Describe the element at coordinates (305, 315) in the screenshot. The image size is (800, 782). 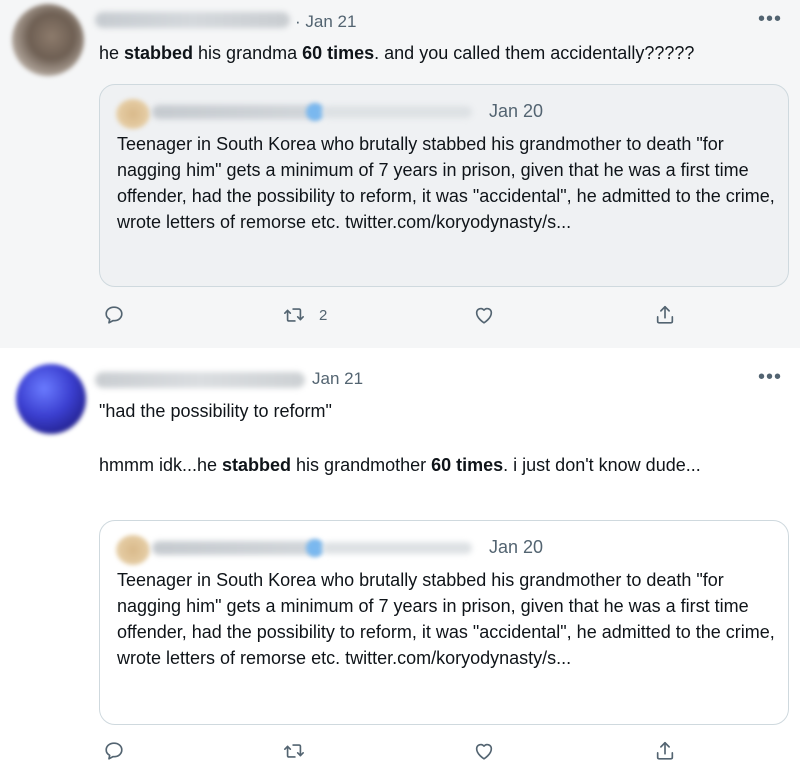
I see `retweet-button: 2` at that location.